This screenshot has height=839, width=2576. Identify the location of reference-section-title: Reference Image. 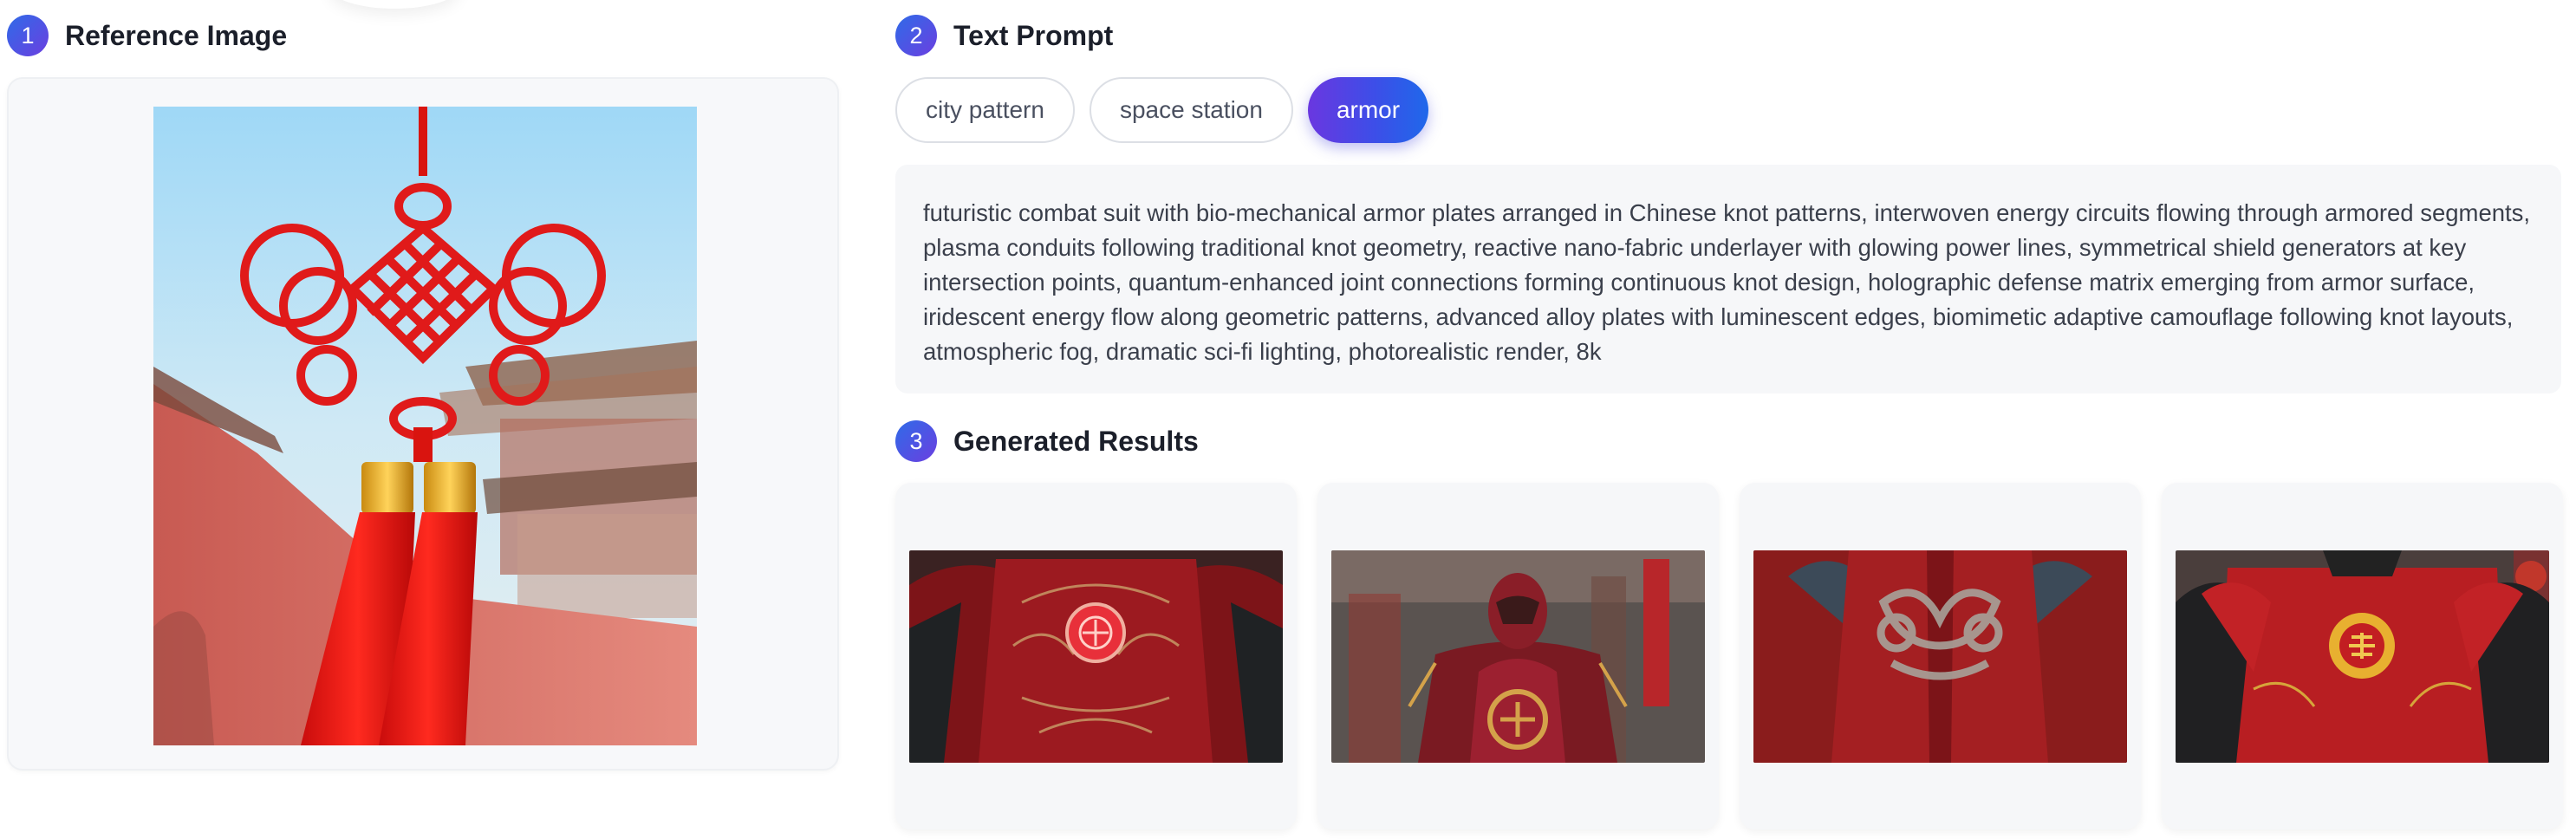
(176, 35).